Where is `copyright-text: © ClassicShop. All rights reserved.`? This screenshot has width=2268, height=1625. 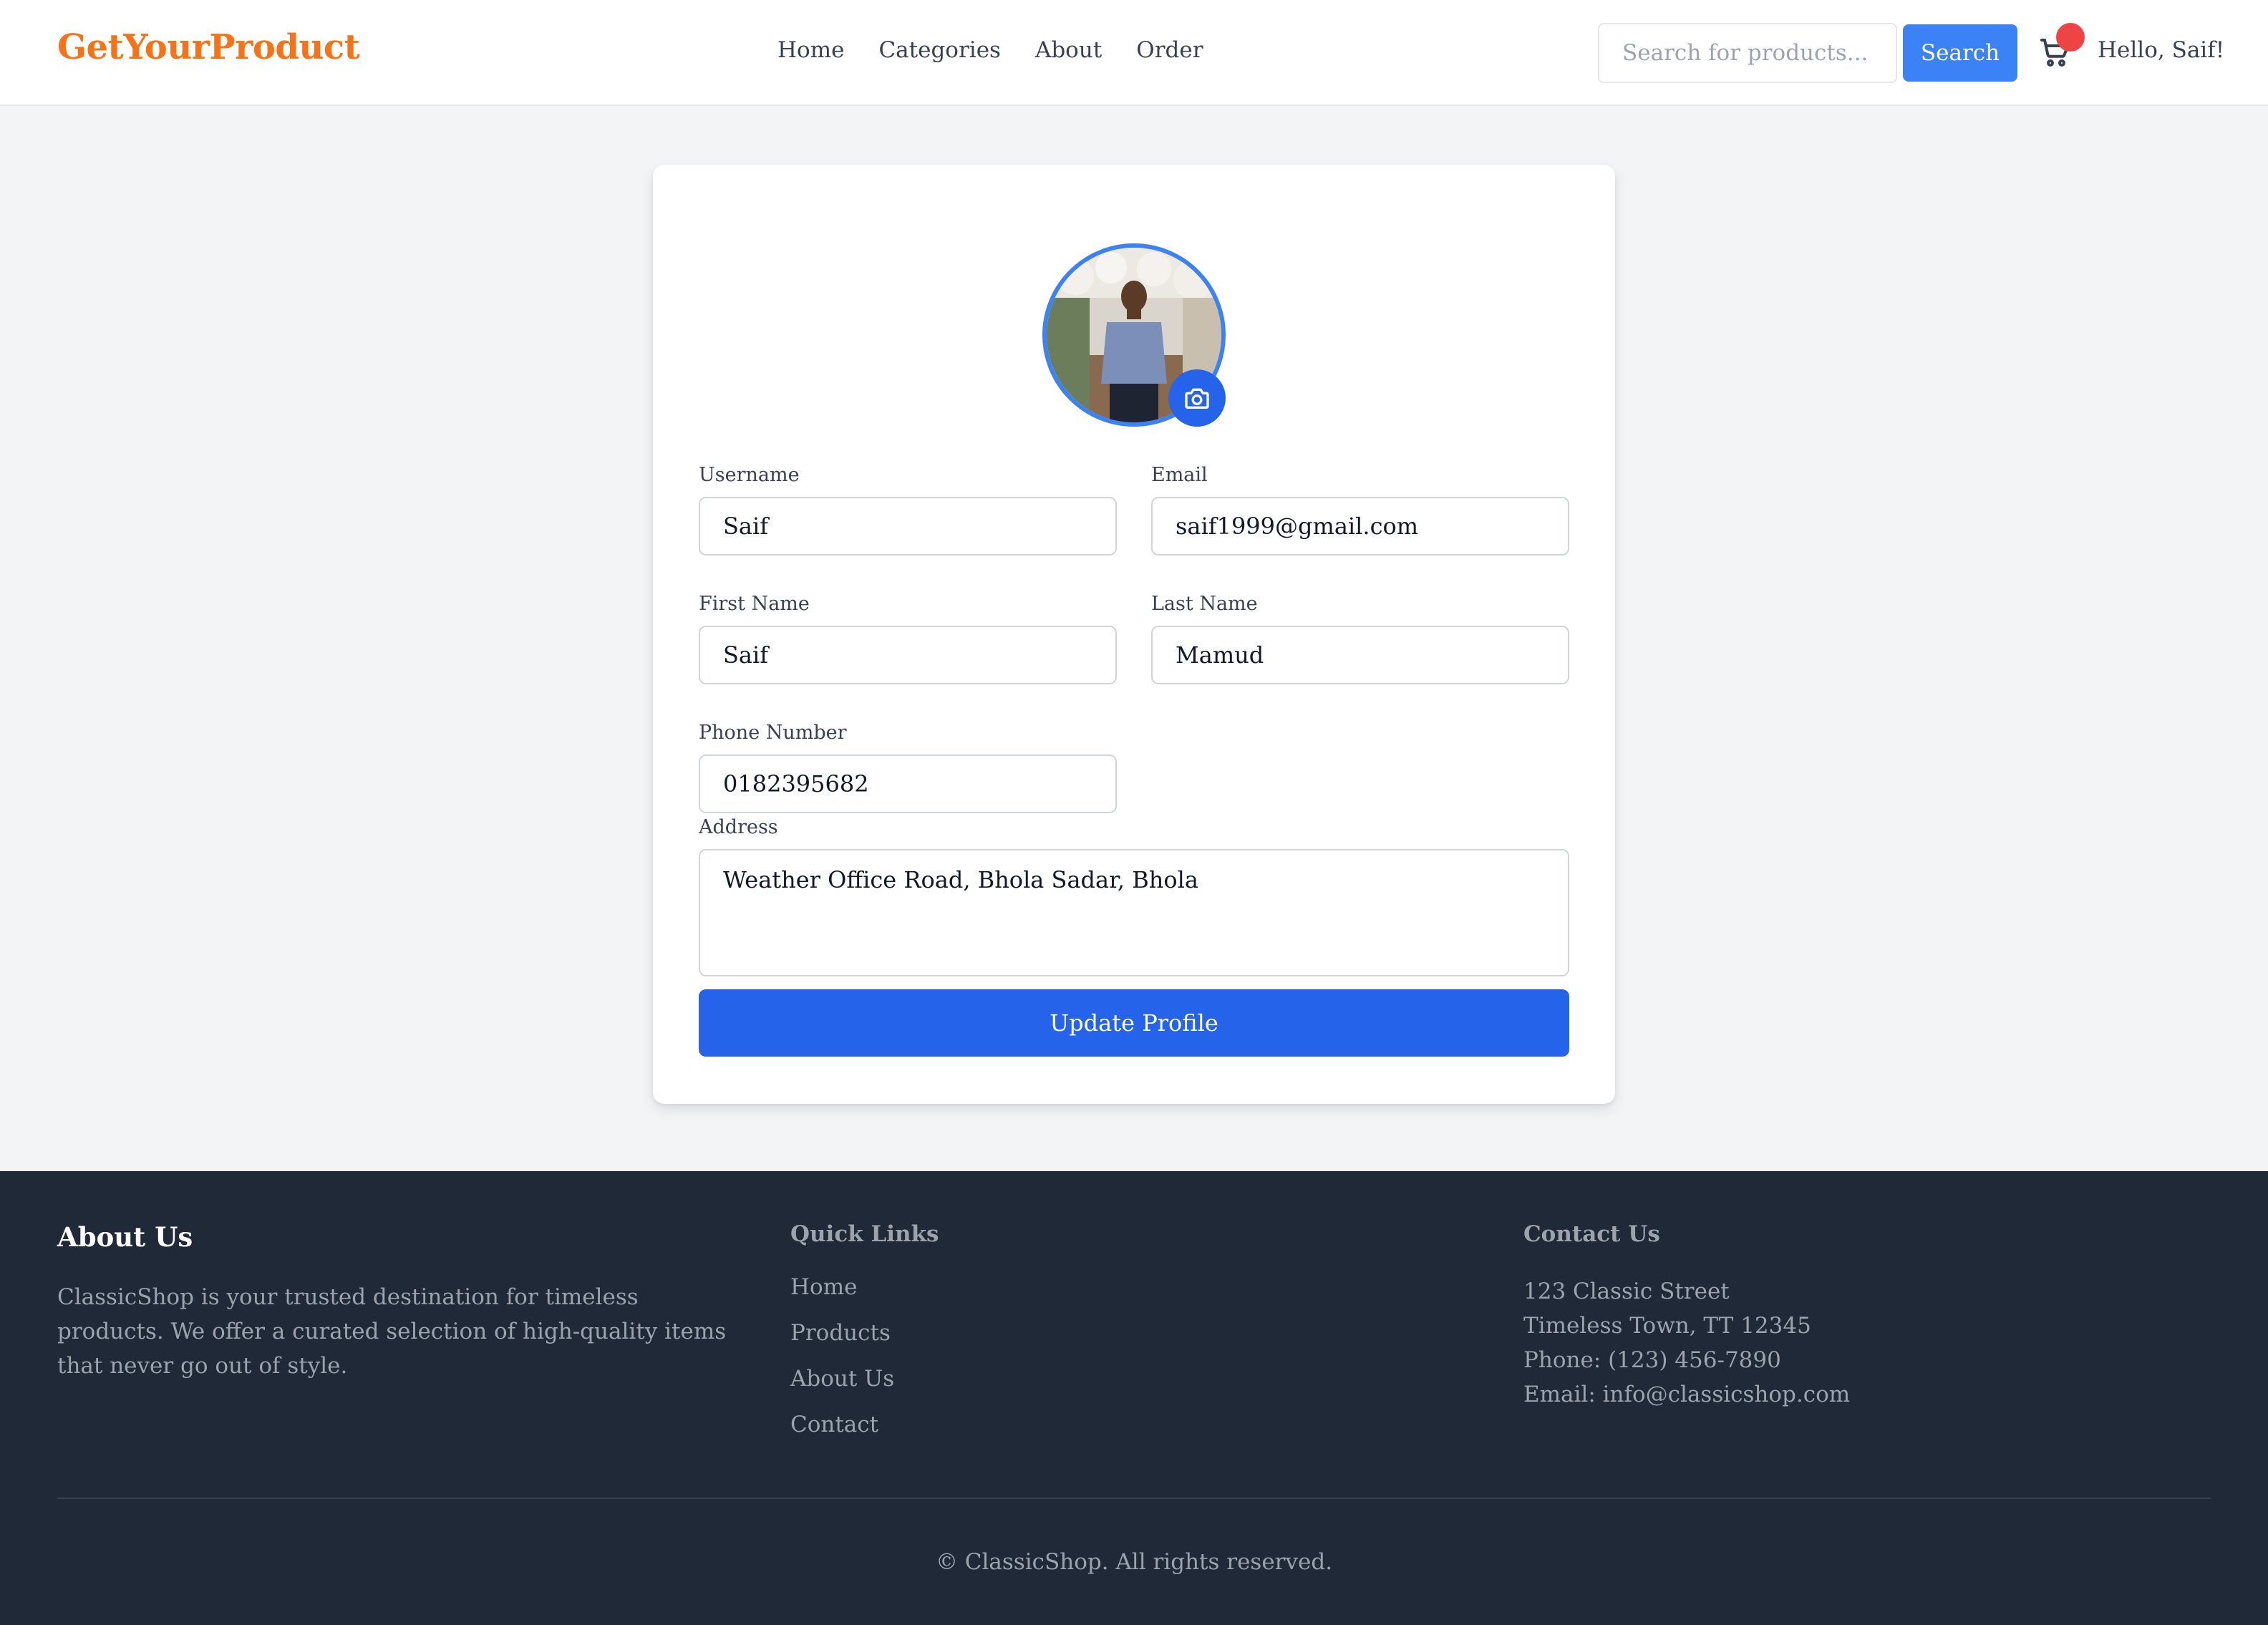
copyright-text: © ClassicShop. All rights reserved. is located at coordinates (1134, 1562).